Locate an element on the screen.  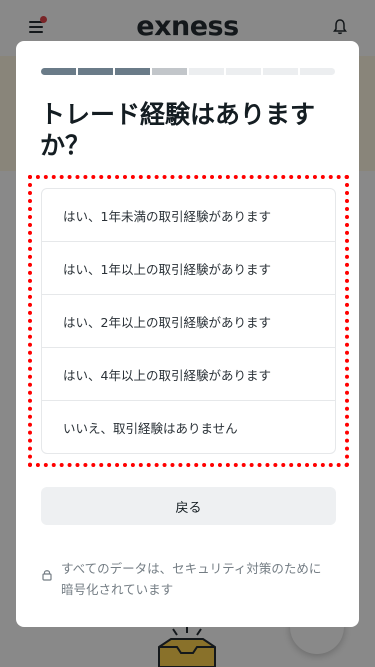
back-button: 戻る is located at coordinates (188, 506).